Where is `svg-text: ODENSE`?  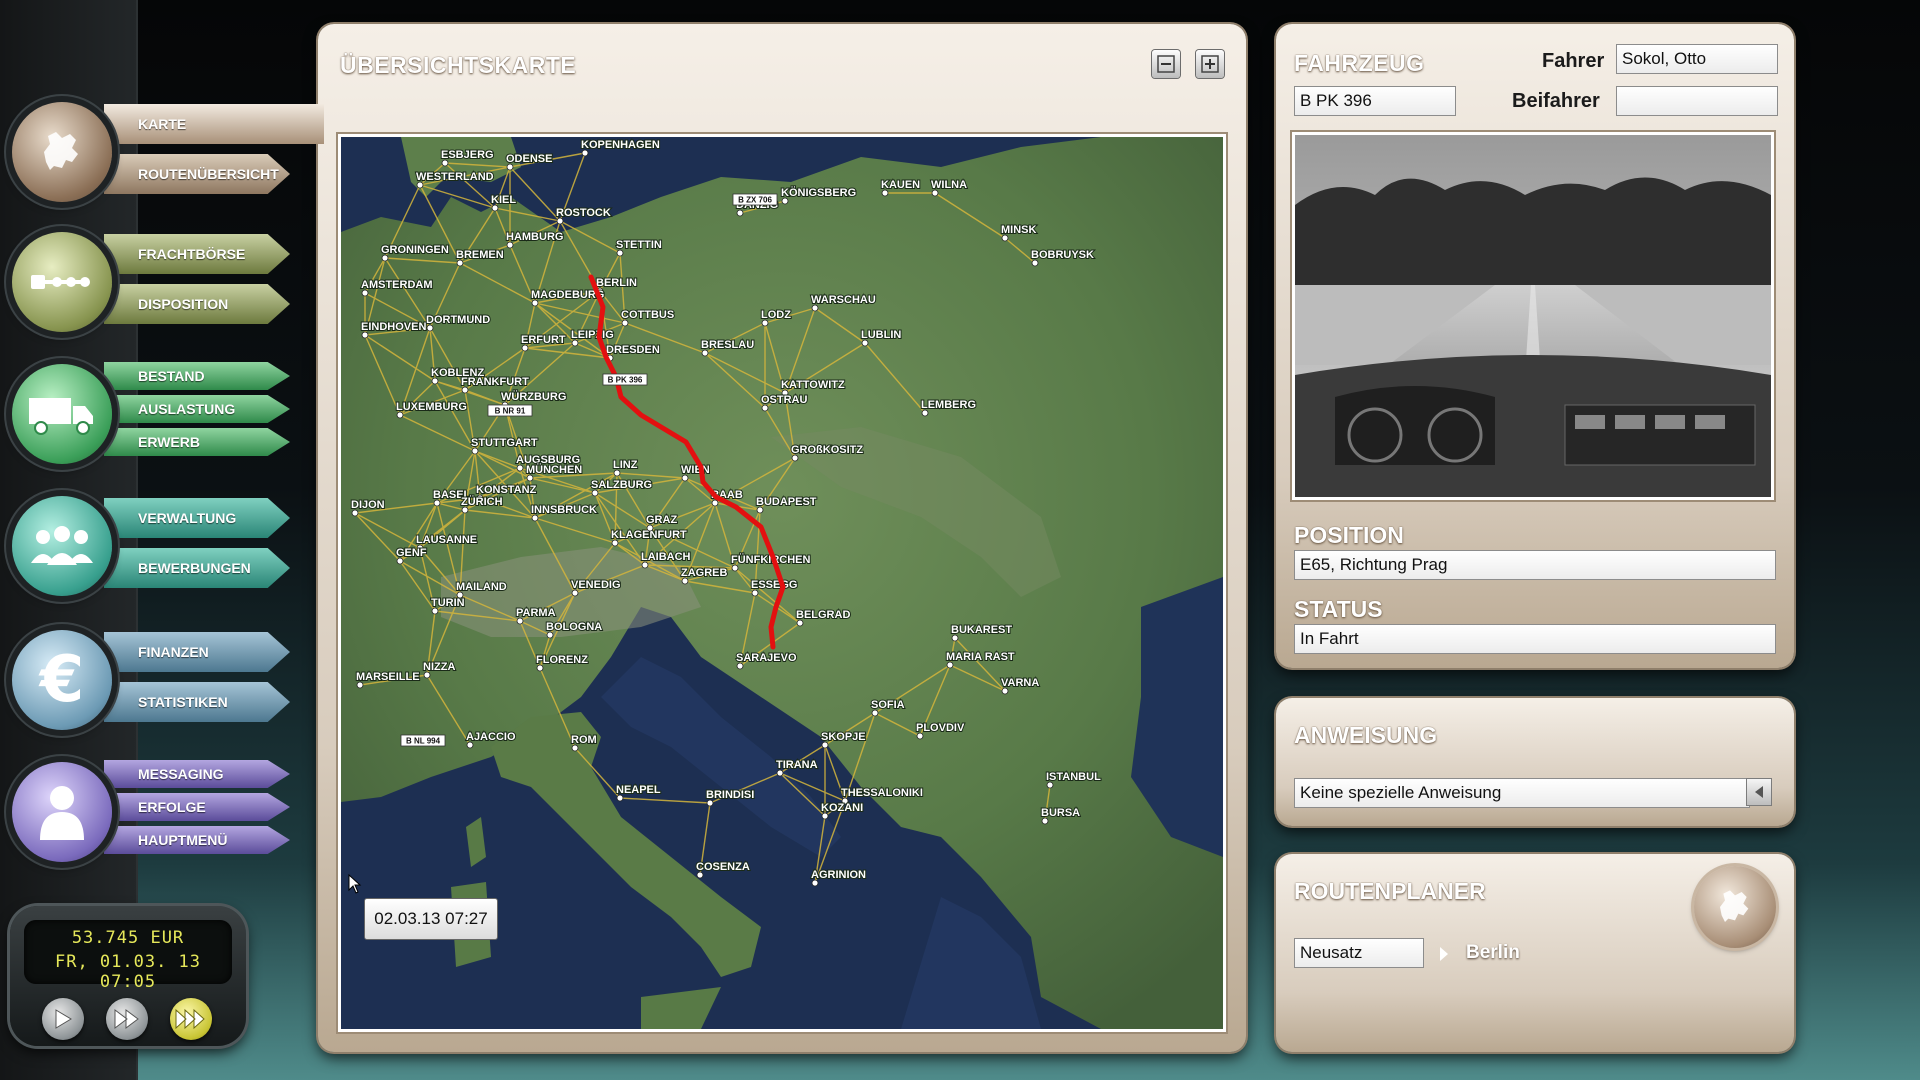
svg-text: ODENSE is located at coordinates (529, 159).